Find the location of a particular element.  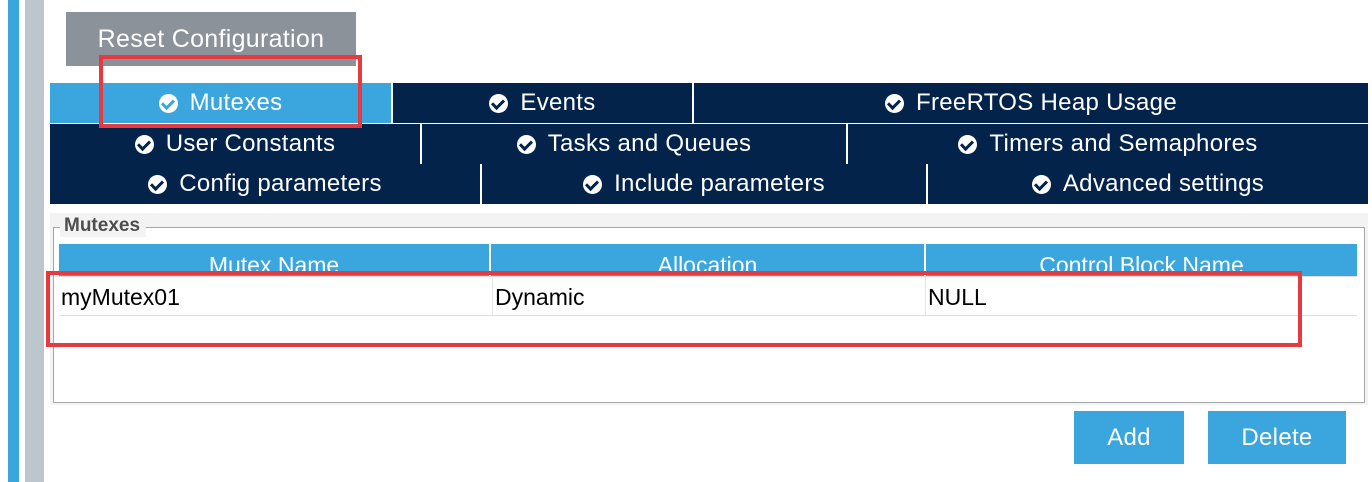

tab-row-1: Mutexes Events FreeRTOS Heap Usage is located at coordinates (709, 103).